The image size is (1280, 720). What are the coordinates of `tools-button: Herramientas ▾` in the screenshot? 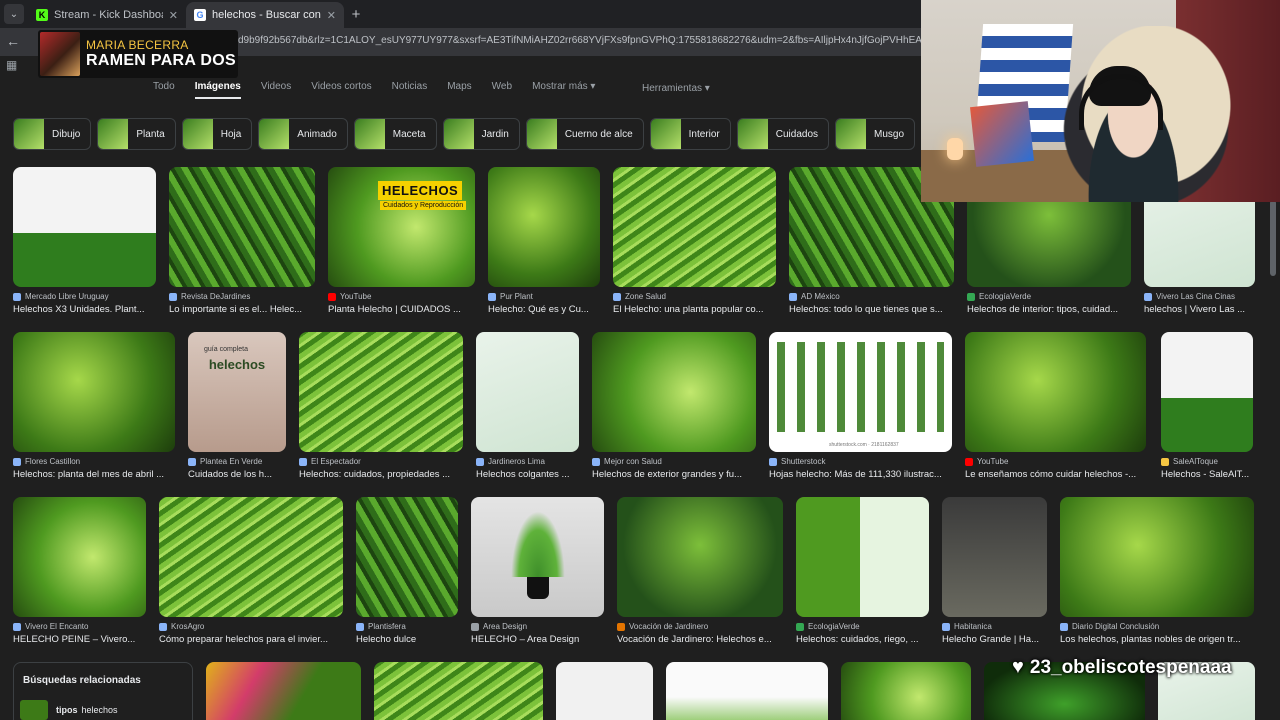 It's located at (676, 88).